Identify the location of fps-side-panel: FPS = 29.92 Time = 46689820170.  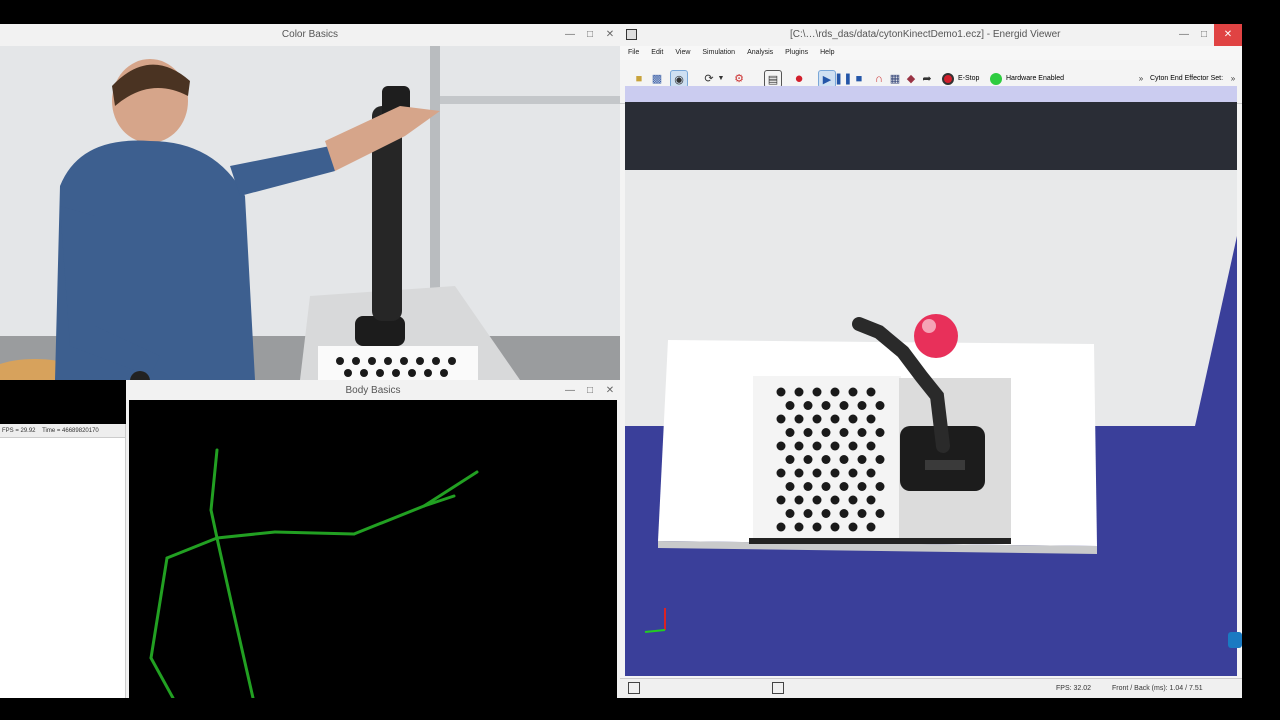
(63, 561).